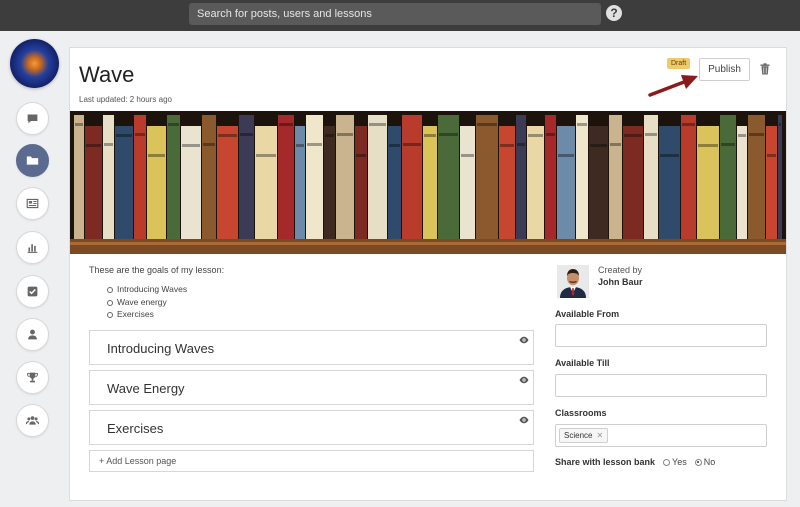 Image resolution: width=800 pixels, height=507 pixels. What do you see at coordinates (311, 461) in the screenshot?
I see `add-lesson-page-button: + Add Lesson page` at bounding box center [311, 461].